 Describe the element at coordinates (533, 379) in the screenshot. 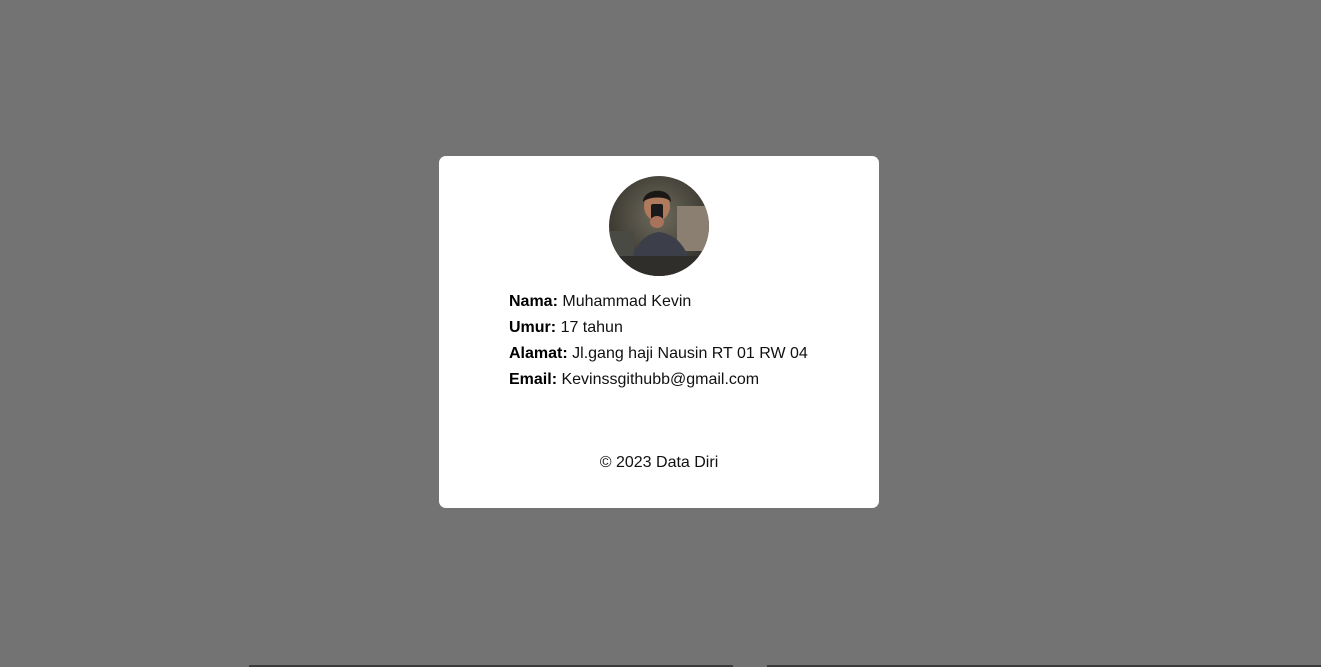

I see `field-email-label: Email:` at that location.